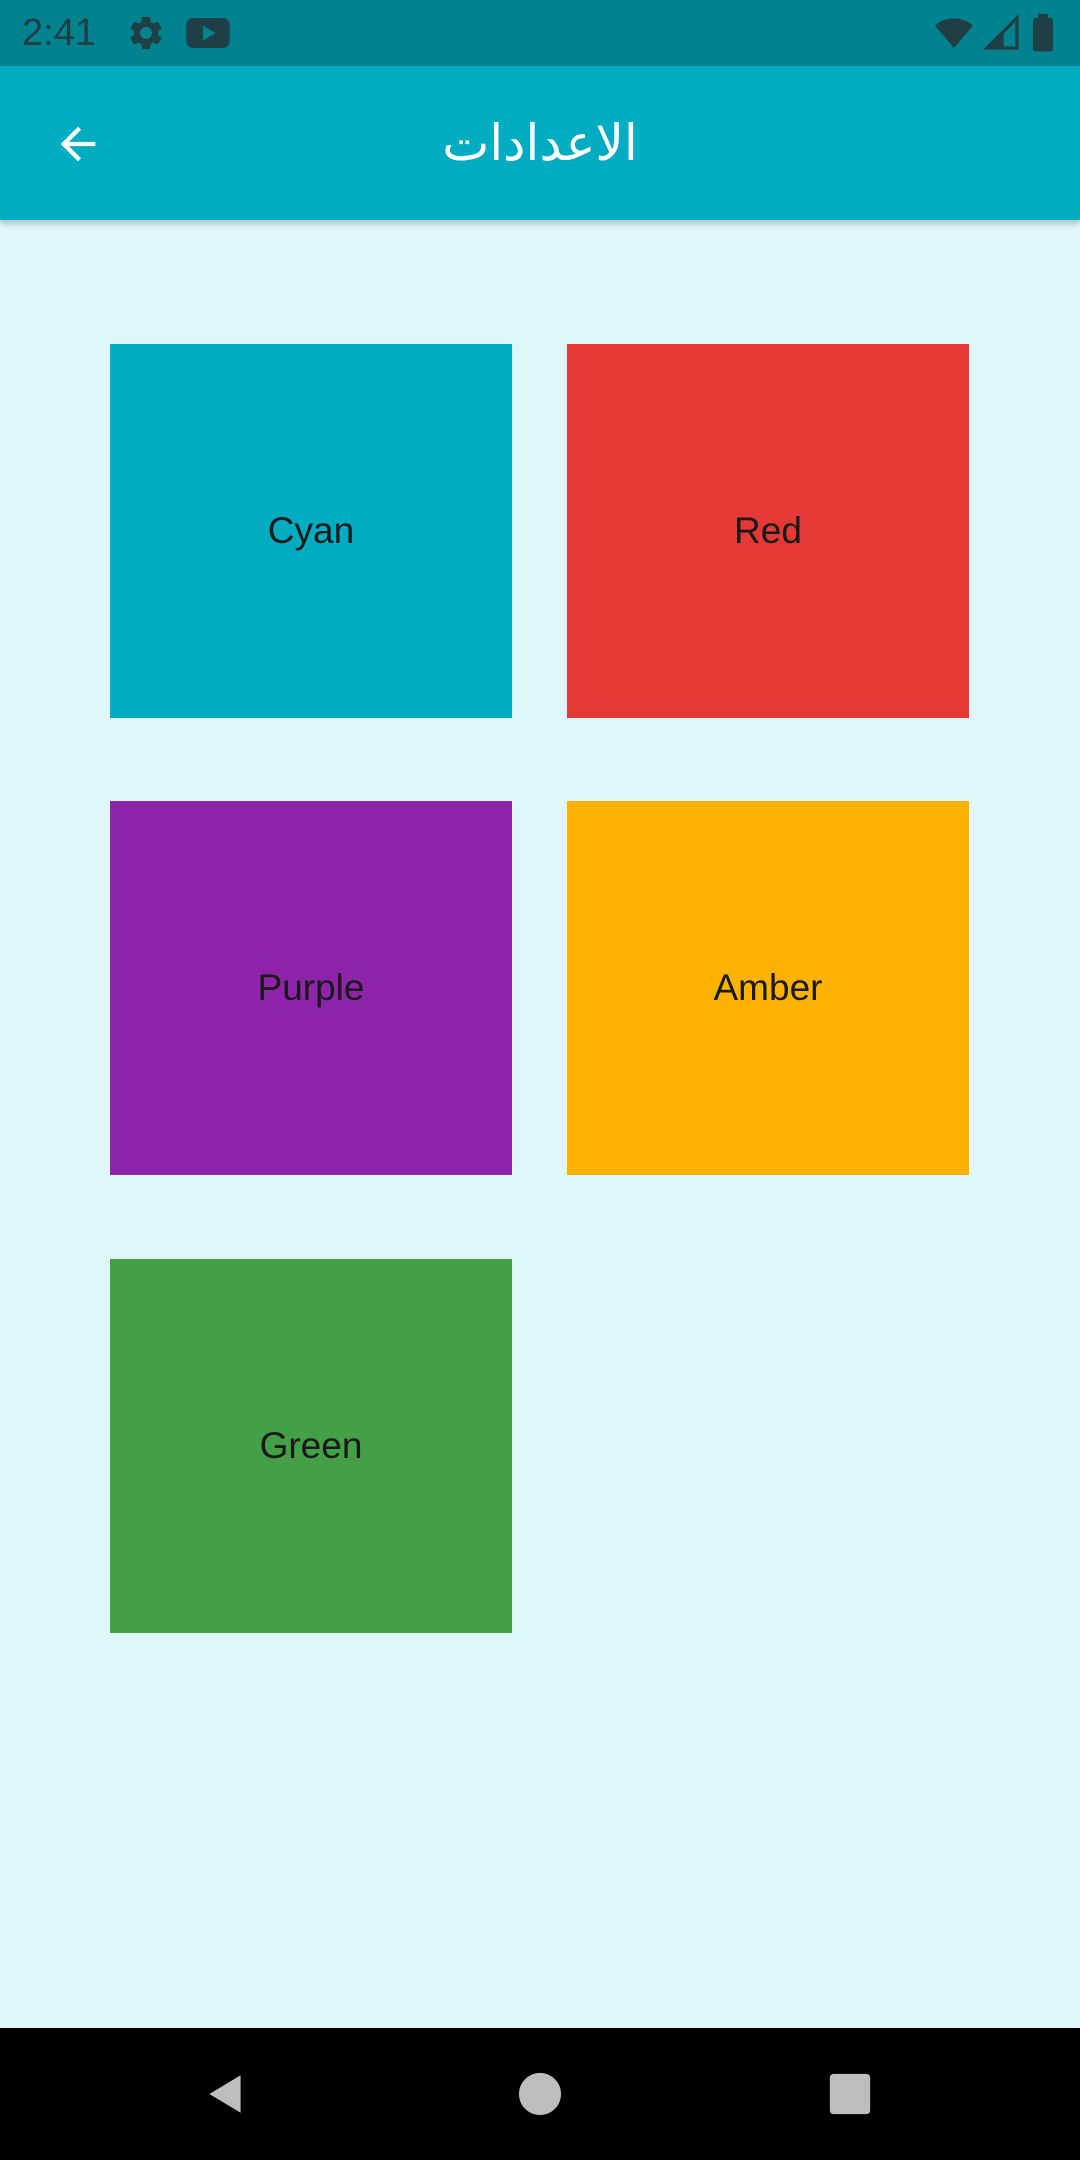 The height and width of the screenshot is (2160, 1080). I want to click on tile-red: Red, so click(768, 531).